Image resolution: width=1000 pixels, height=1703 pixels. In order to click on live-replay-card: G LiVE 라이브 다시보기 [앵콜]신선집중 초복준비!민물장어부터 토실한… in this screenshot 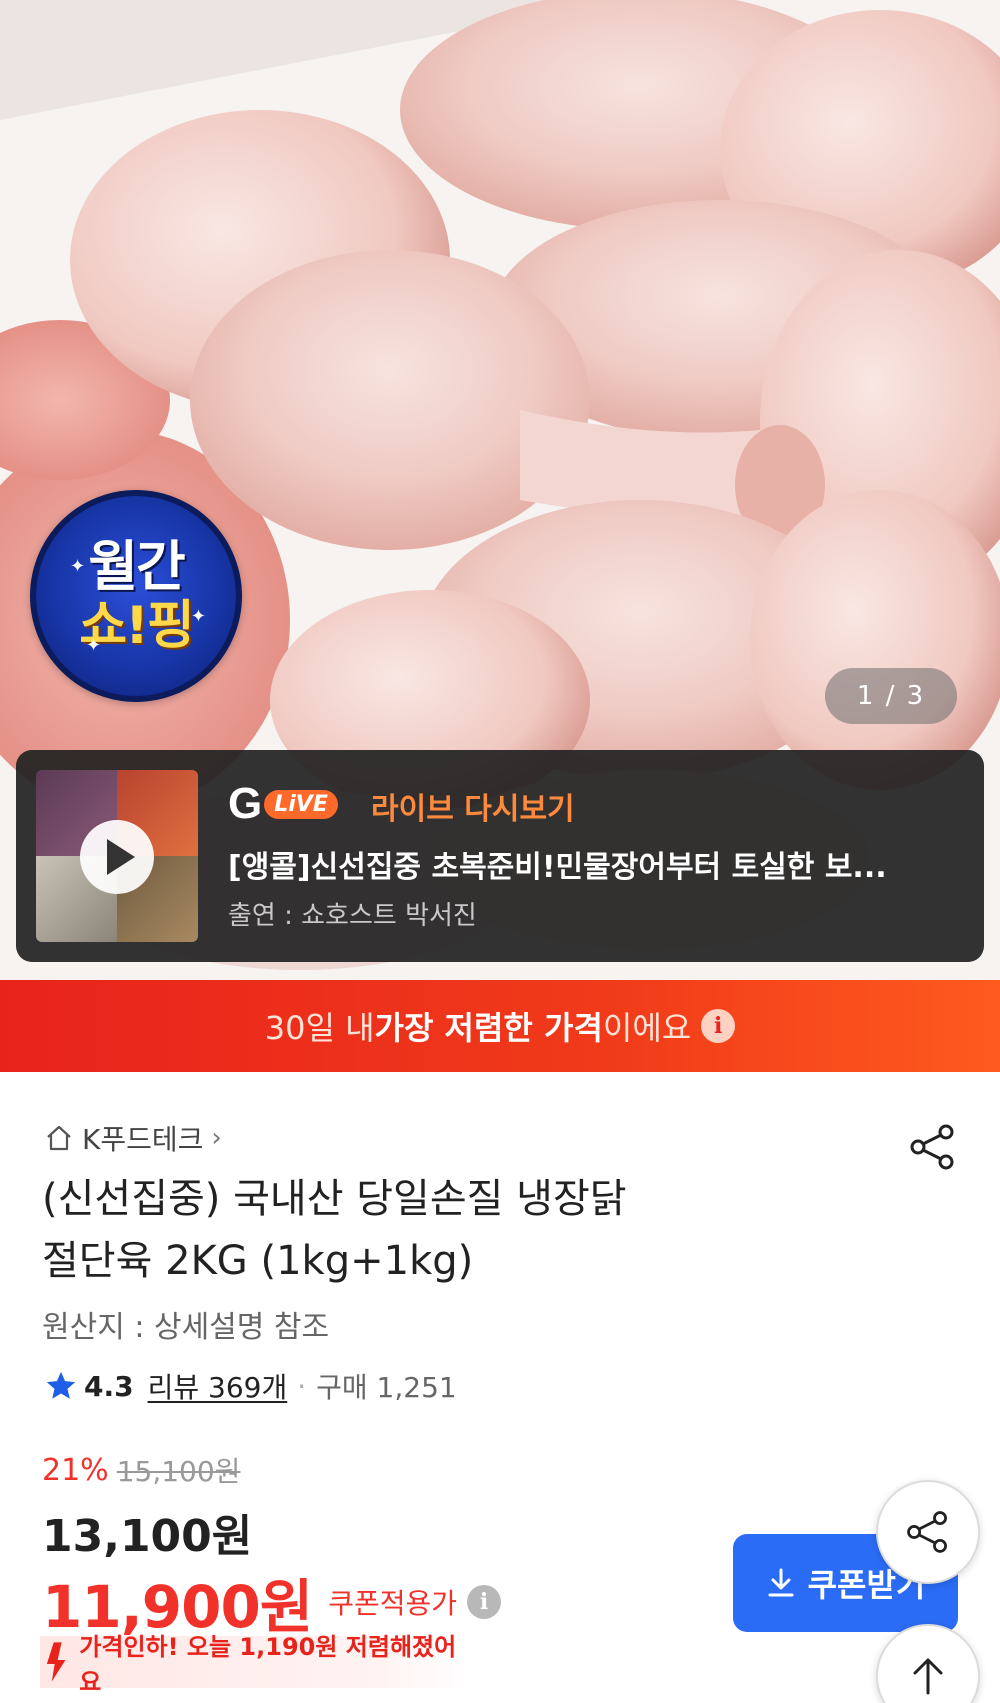, I will do `click(500, 856)`.